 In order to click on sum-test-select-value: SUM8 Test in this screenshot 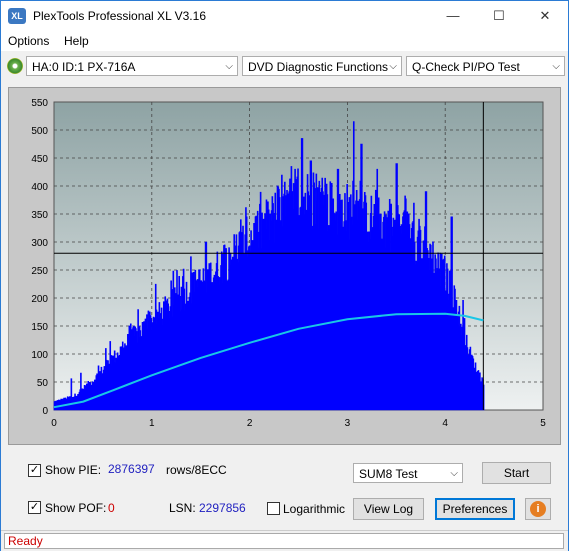, I will do `click(388, 474)`.